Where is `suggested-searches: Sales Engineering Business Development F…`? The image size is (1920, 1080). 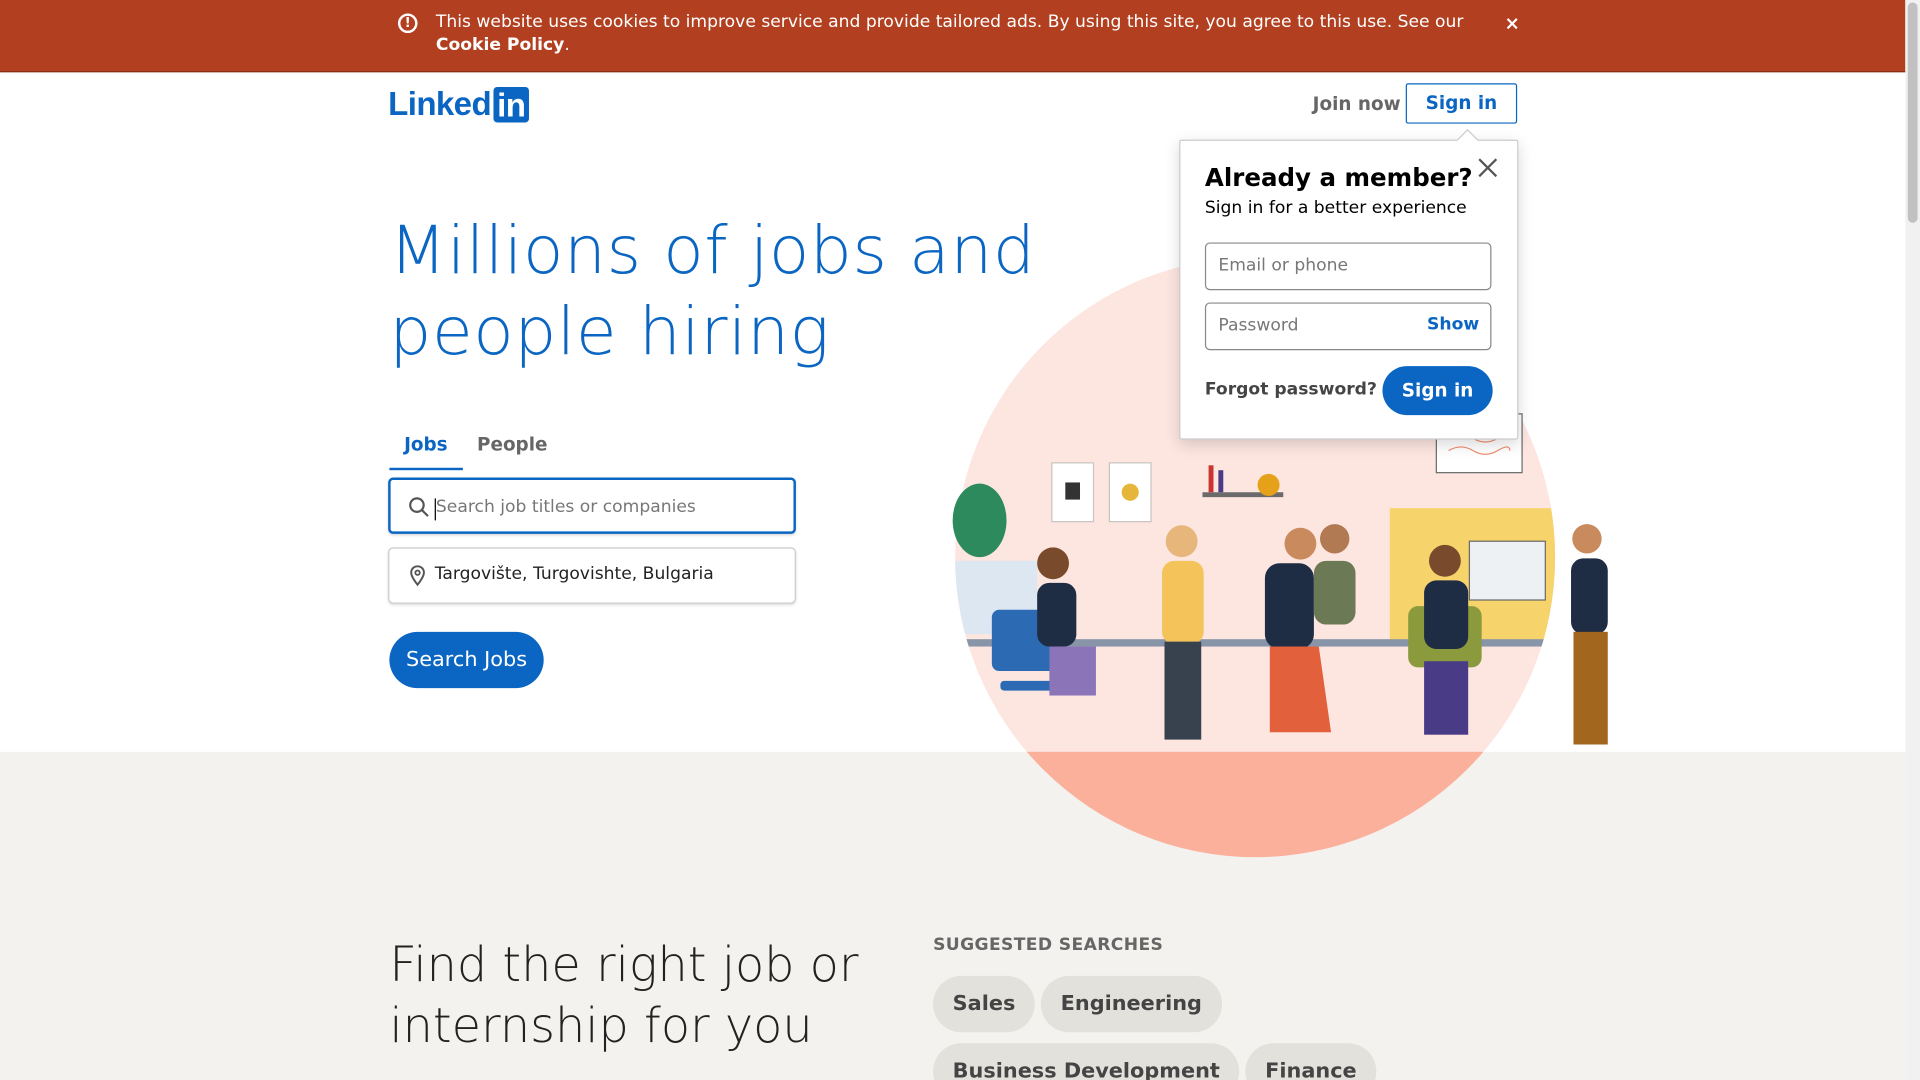 suggested-searches: Sales Engineering Business Development F… is located at coordinates (1165, 1027).